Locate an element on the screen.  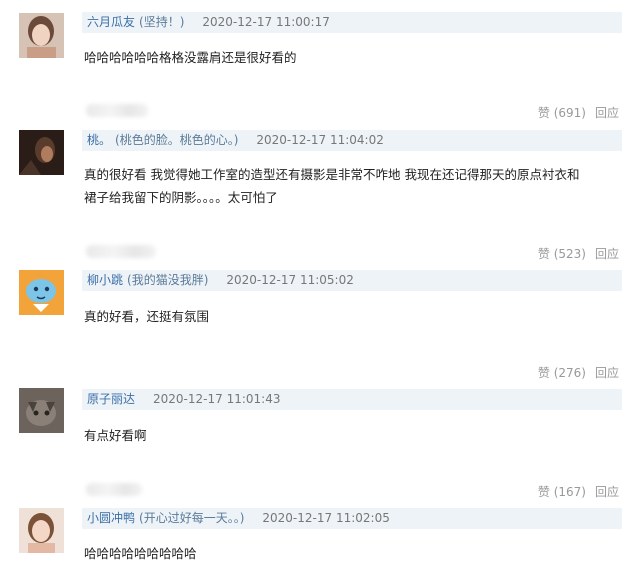
comment-meta: 柳小跳 (我的猫没我胖) 2020-12-17 11:05:02 is located at coordinates (352, 280).